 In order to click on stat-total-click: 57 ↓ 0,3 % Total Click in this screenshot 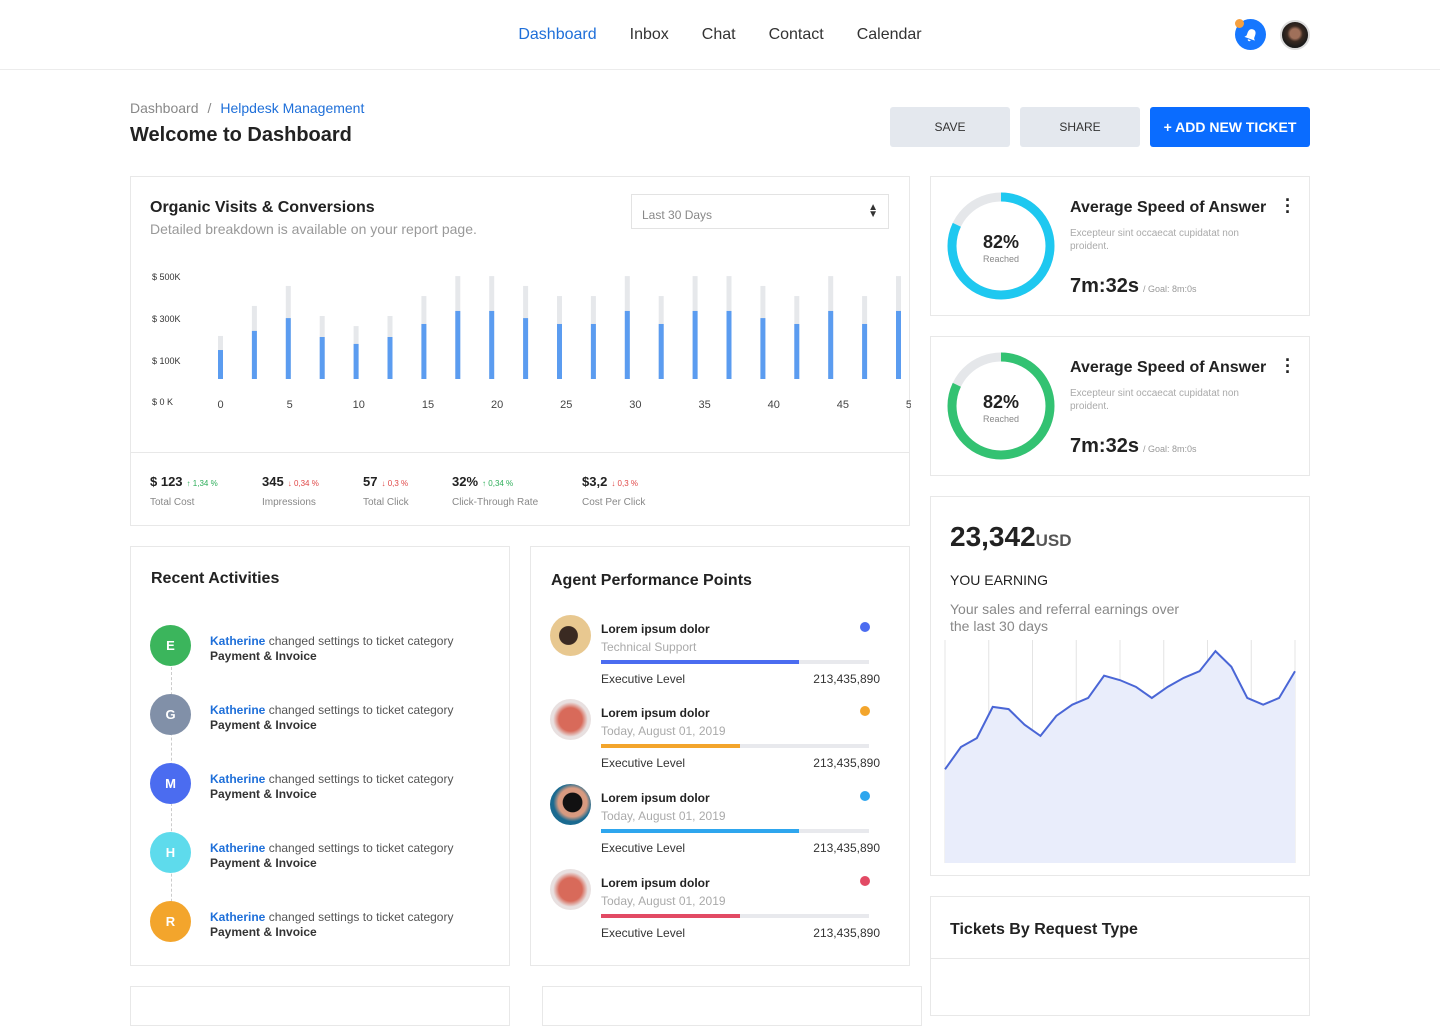, I will do `click(386, 490)`.